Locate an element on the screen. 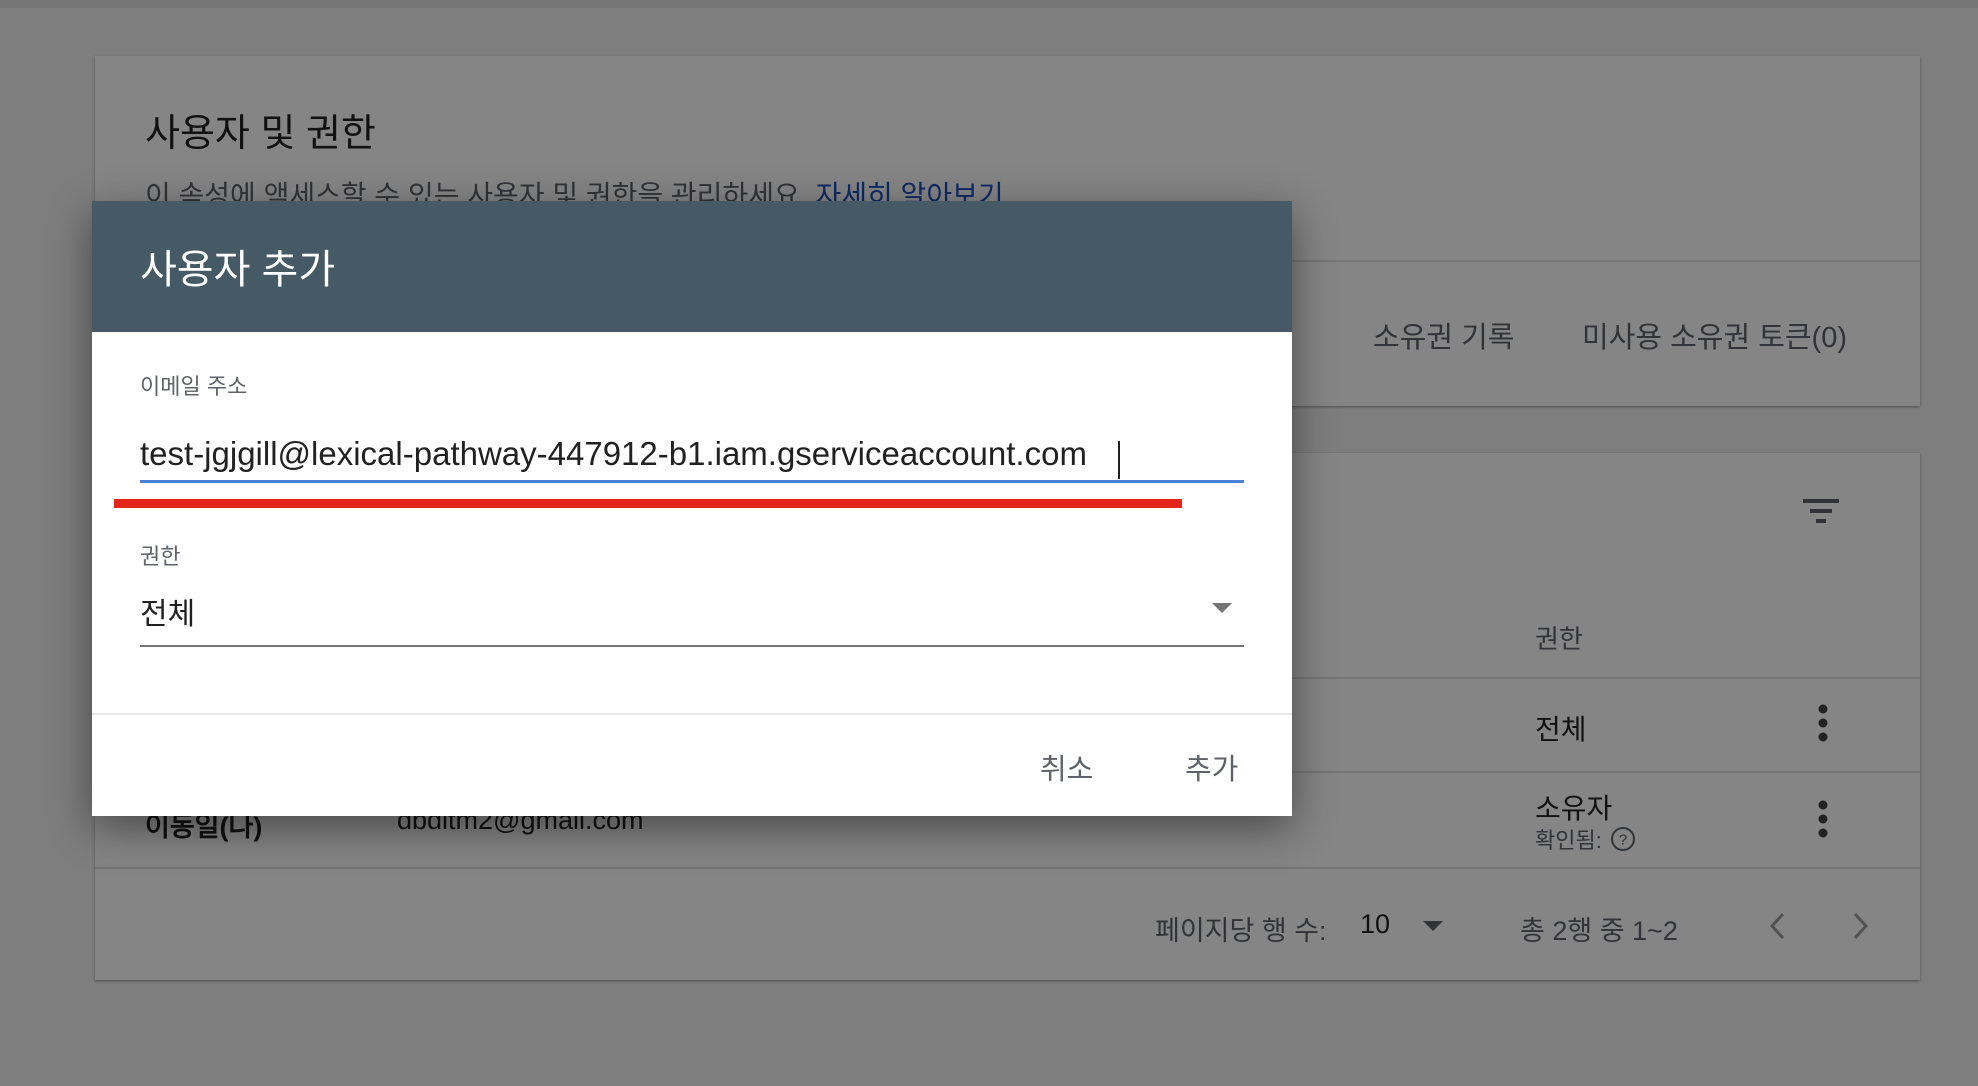  add-button: 추가 is located at coordinates (1211, 767).